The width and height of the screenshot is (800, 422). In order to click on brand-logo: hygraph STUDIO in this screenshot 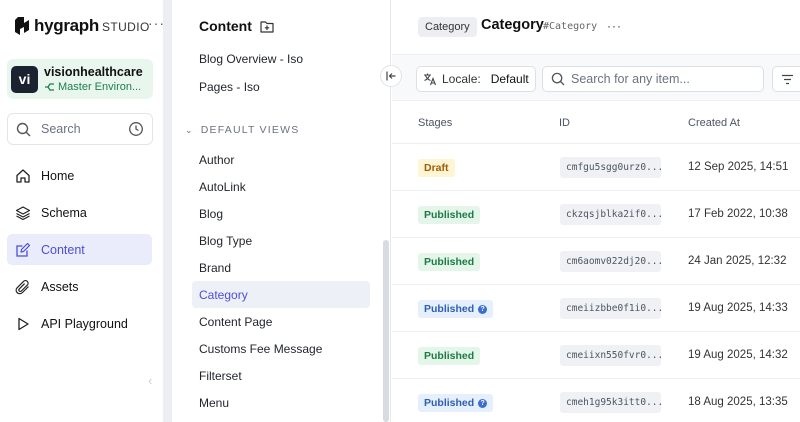, I will do `click(89, 26)`.